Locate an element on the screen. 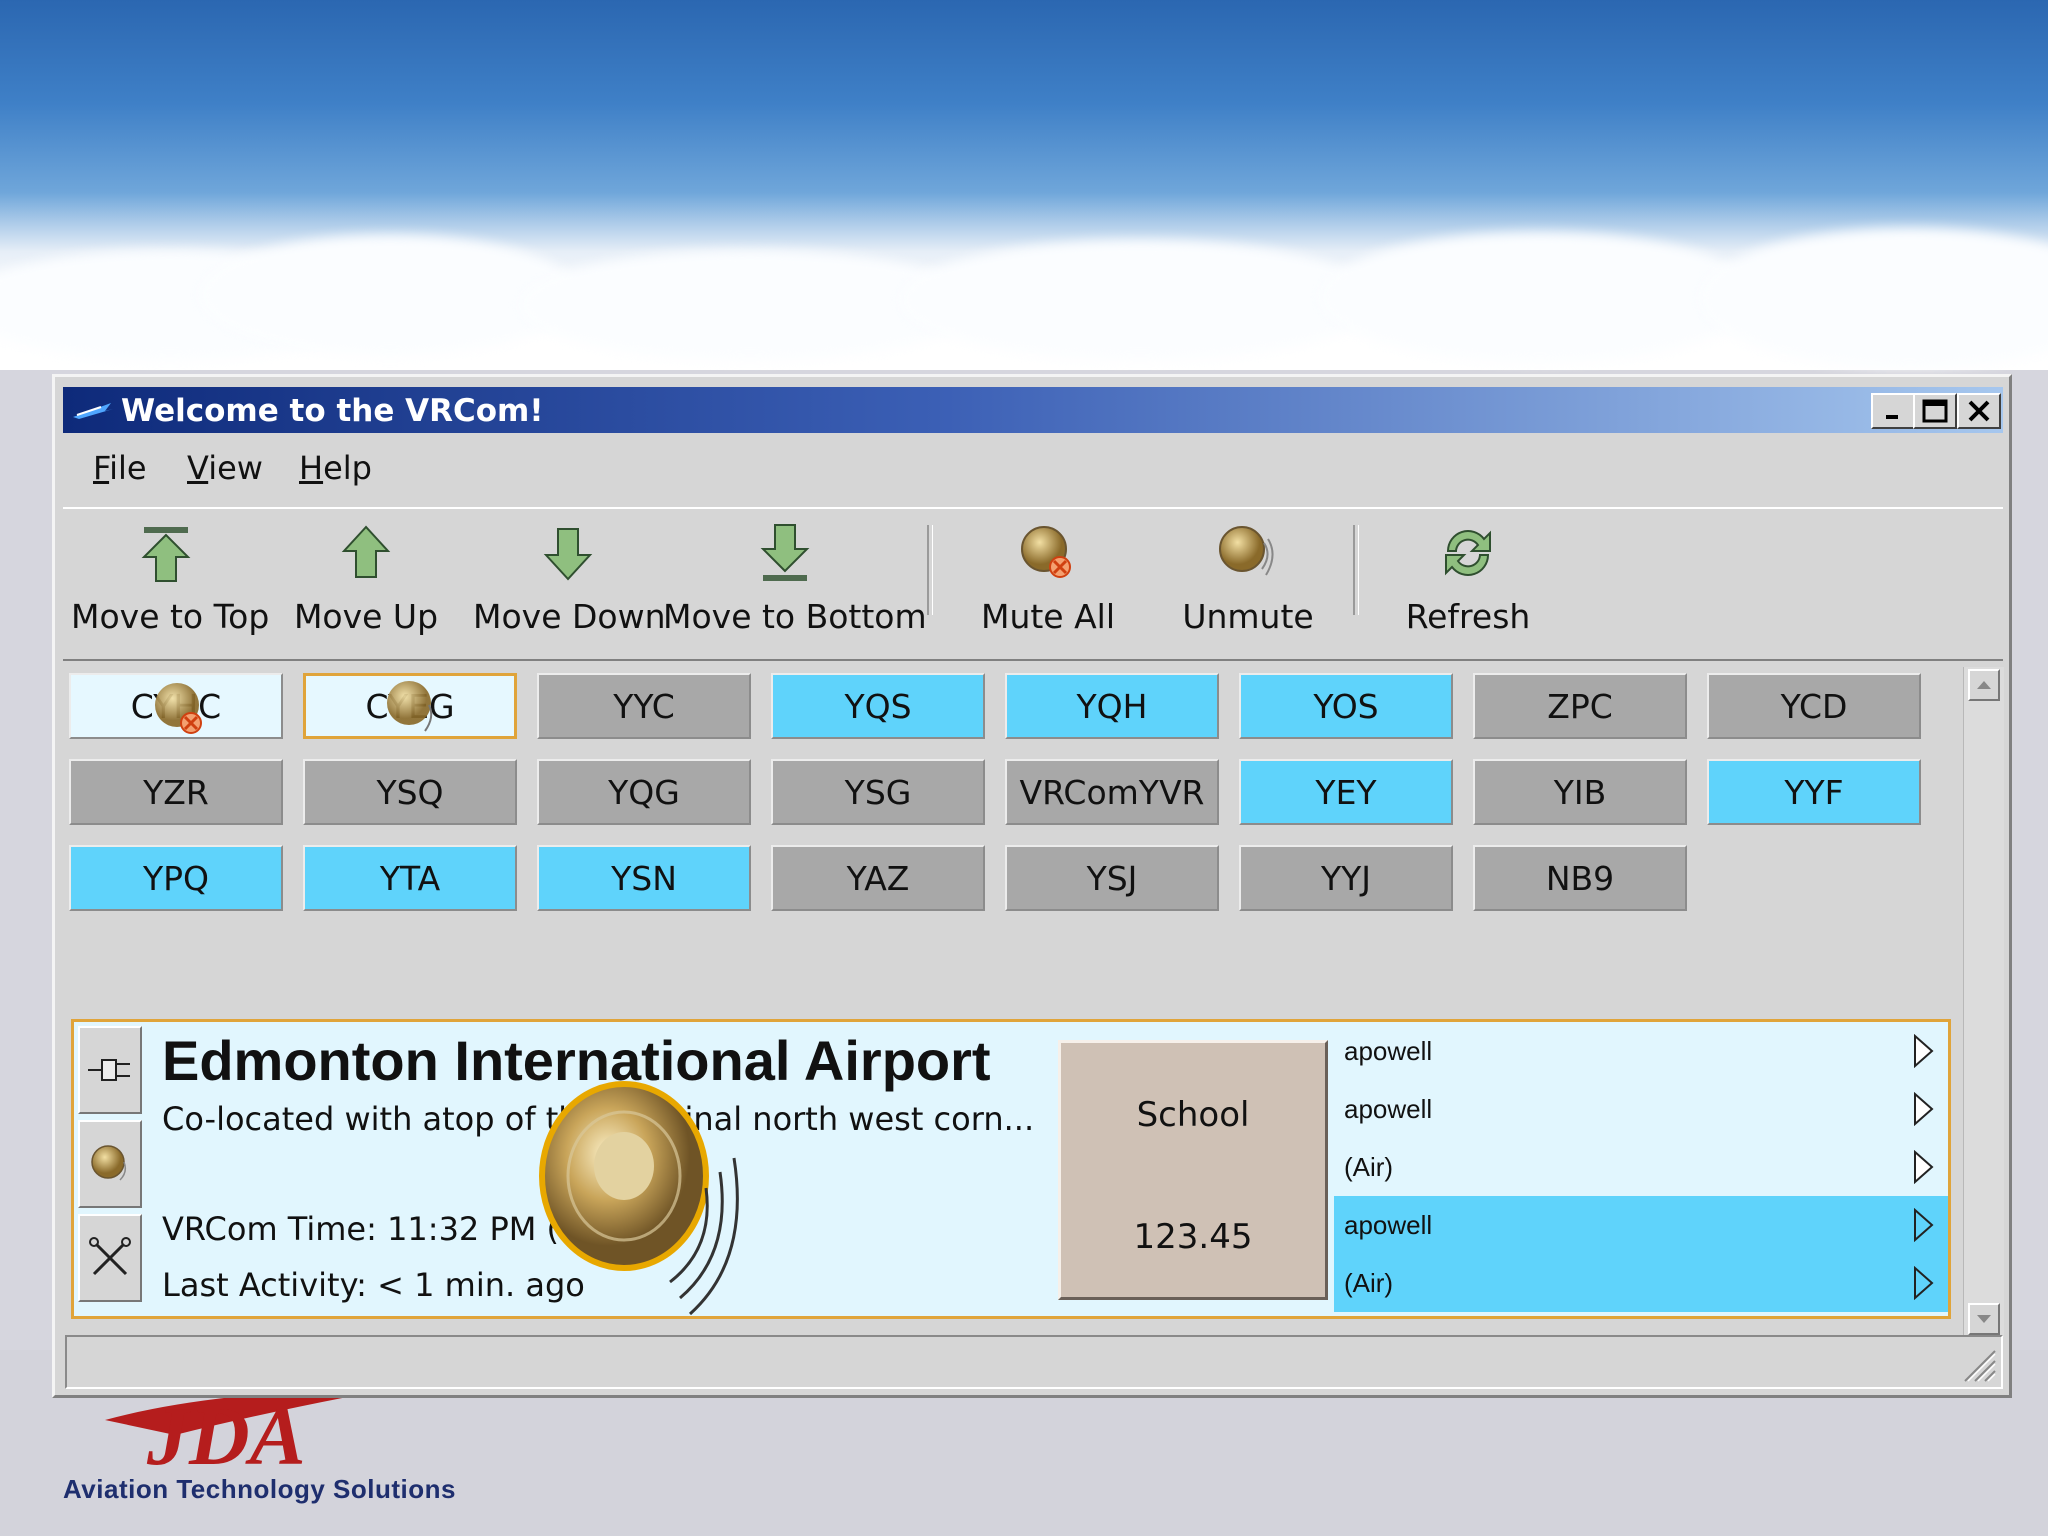 This screenshot has height=1536, width=2048. channel-label: YCD is located at coordinates (1814, 706).